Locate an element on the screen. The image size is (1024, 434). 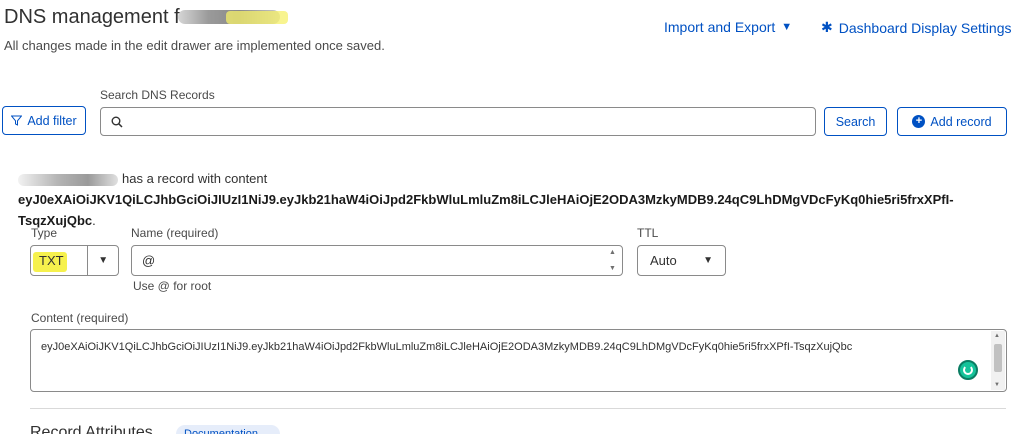
search-label: Search DNS Records is located at coordinates (157, 95).